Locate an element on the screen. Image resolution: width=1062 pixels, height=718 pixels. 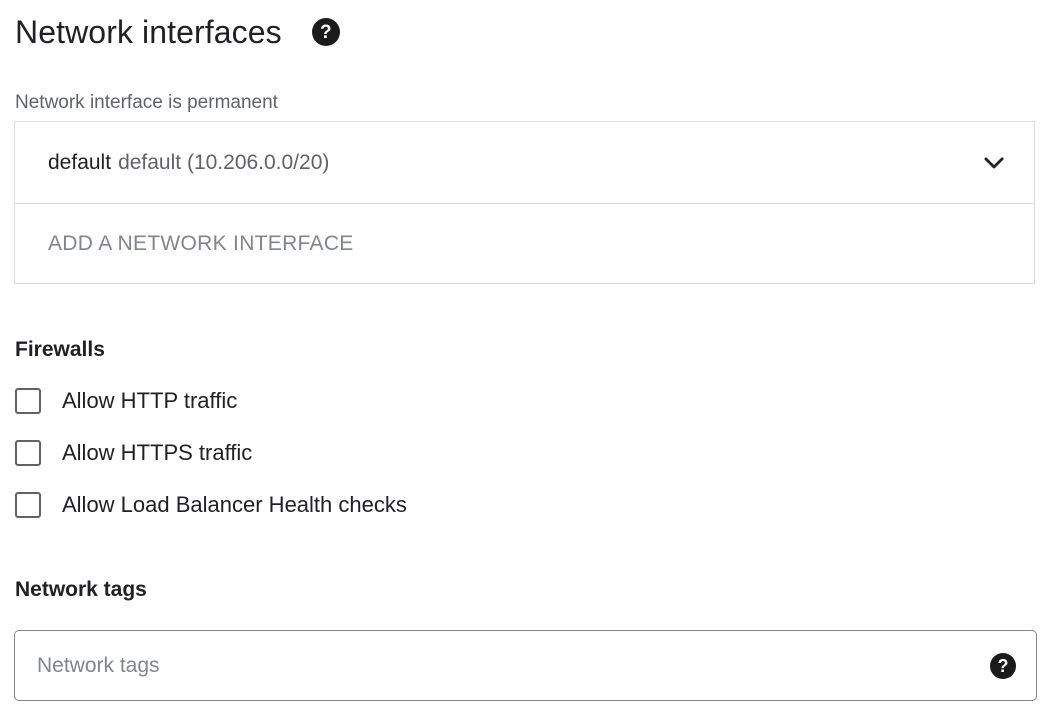
https-traffic-label: Allow HTTPS traffic is located at coordinates (157, 453).